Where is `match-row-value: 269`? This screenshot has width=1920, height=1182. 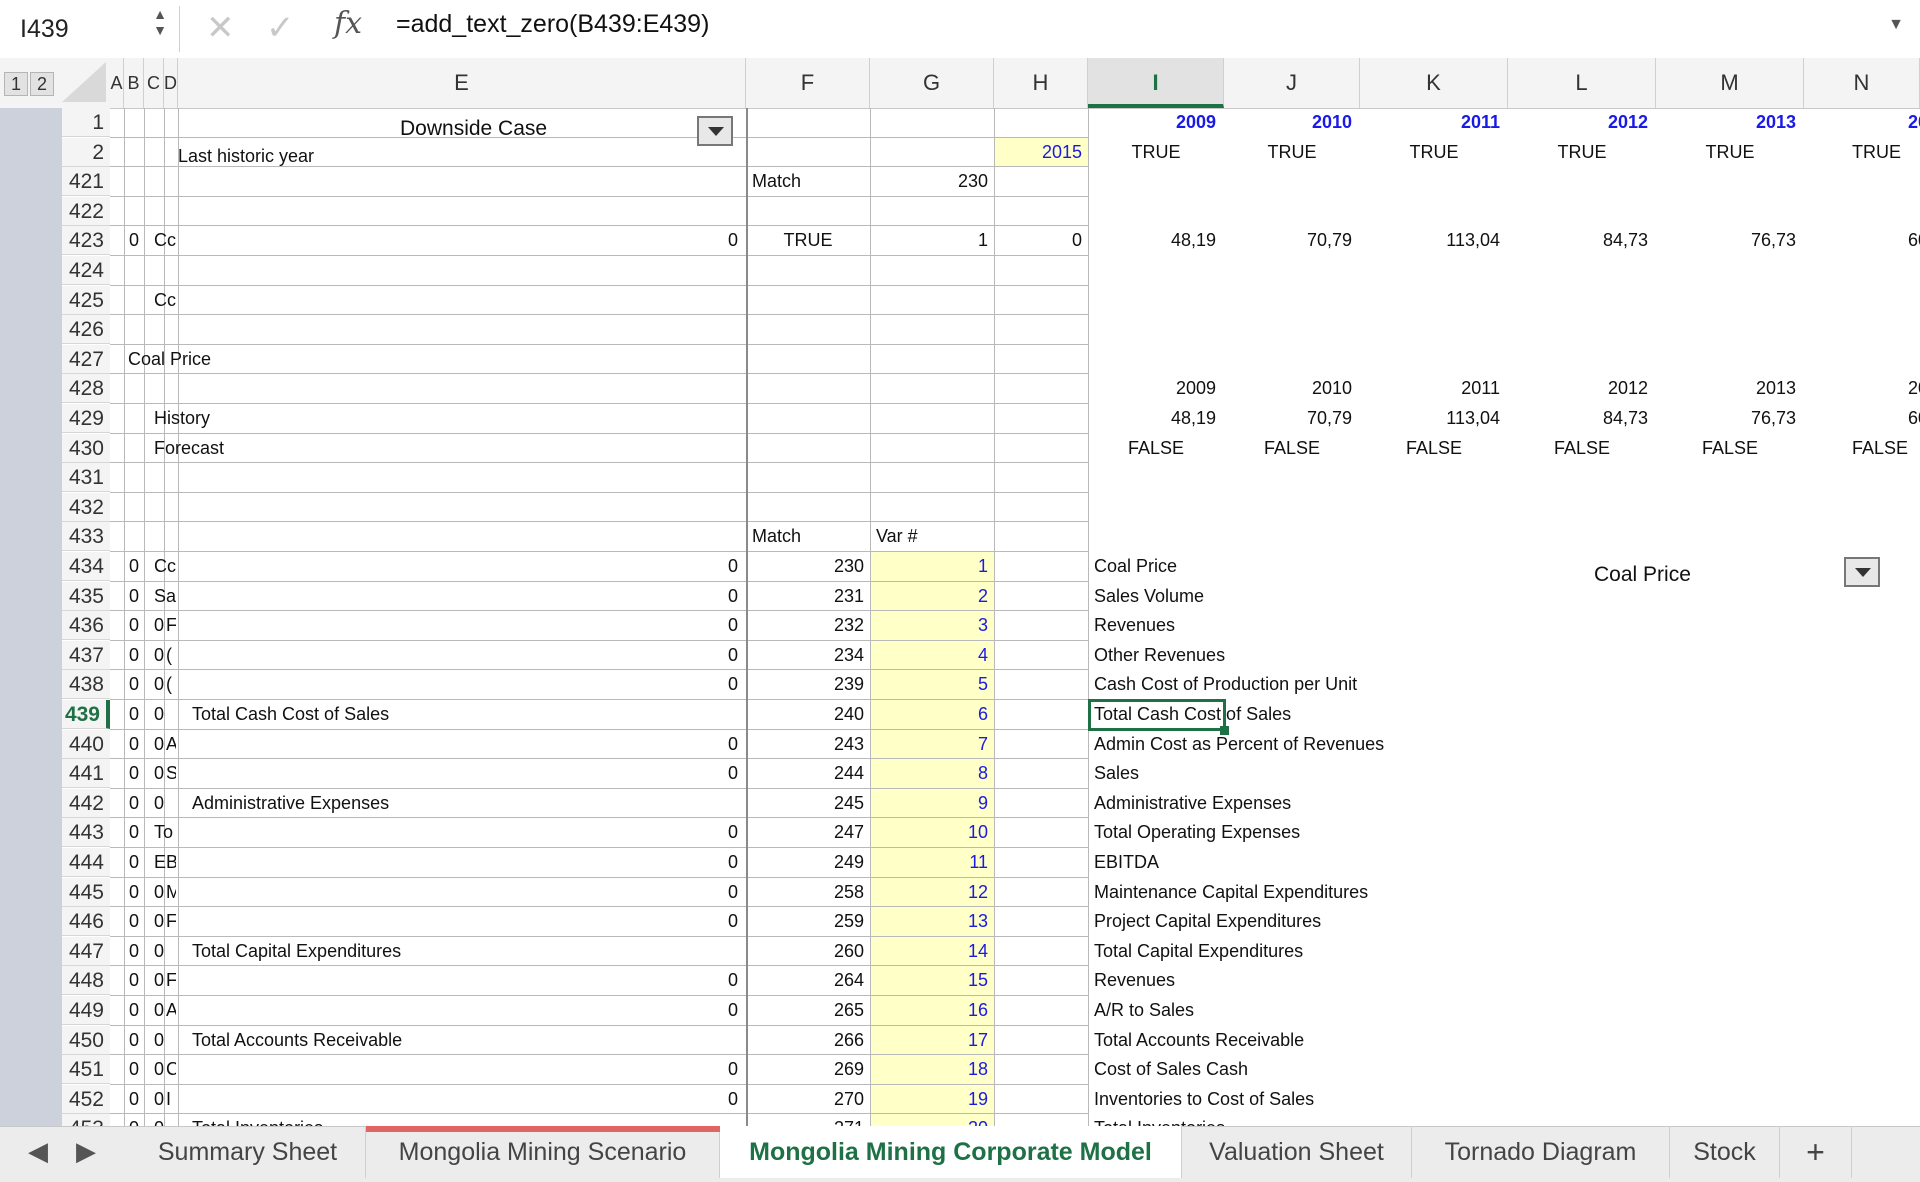 match-row-value: 269 is located at coordinates (805, 1069).